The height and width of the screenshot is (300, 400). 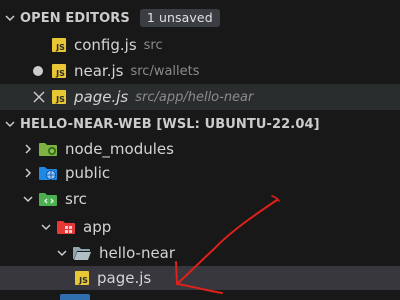 I want to click on open-editor-item: JS config.js src, so click(x=200, y=45).